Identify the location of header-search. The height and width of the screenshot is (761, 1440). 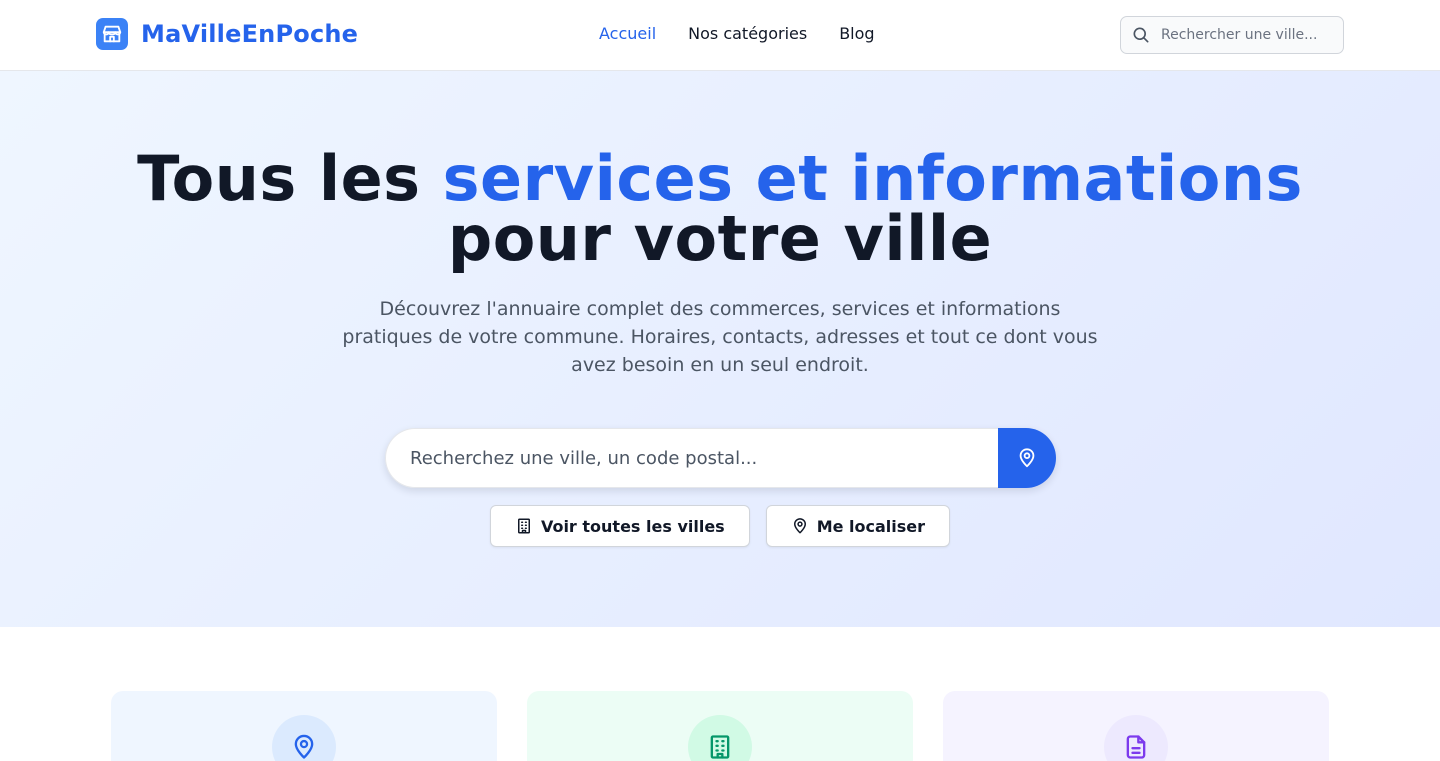
(1232, 35).